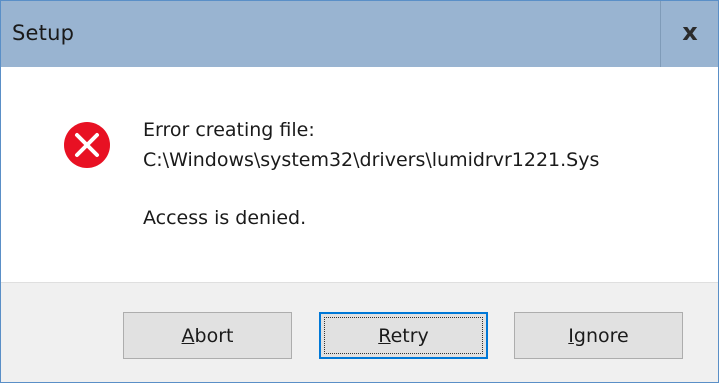 The image size is (719, 383). I want to click on ignore-label-rest: gnore, so click(601, 335).